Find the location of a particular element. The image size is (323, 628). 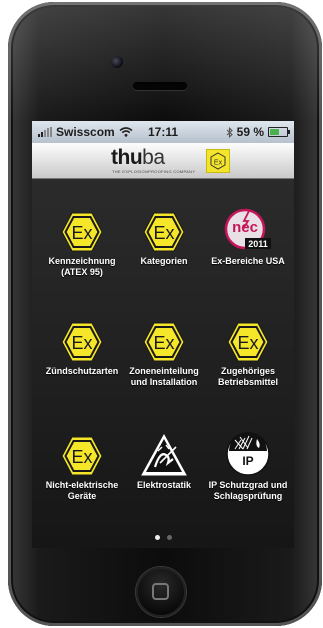

svg-text: IP is located at coordinates (247, 461).